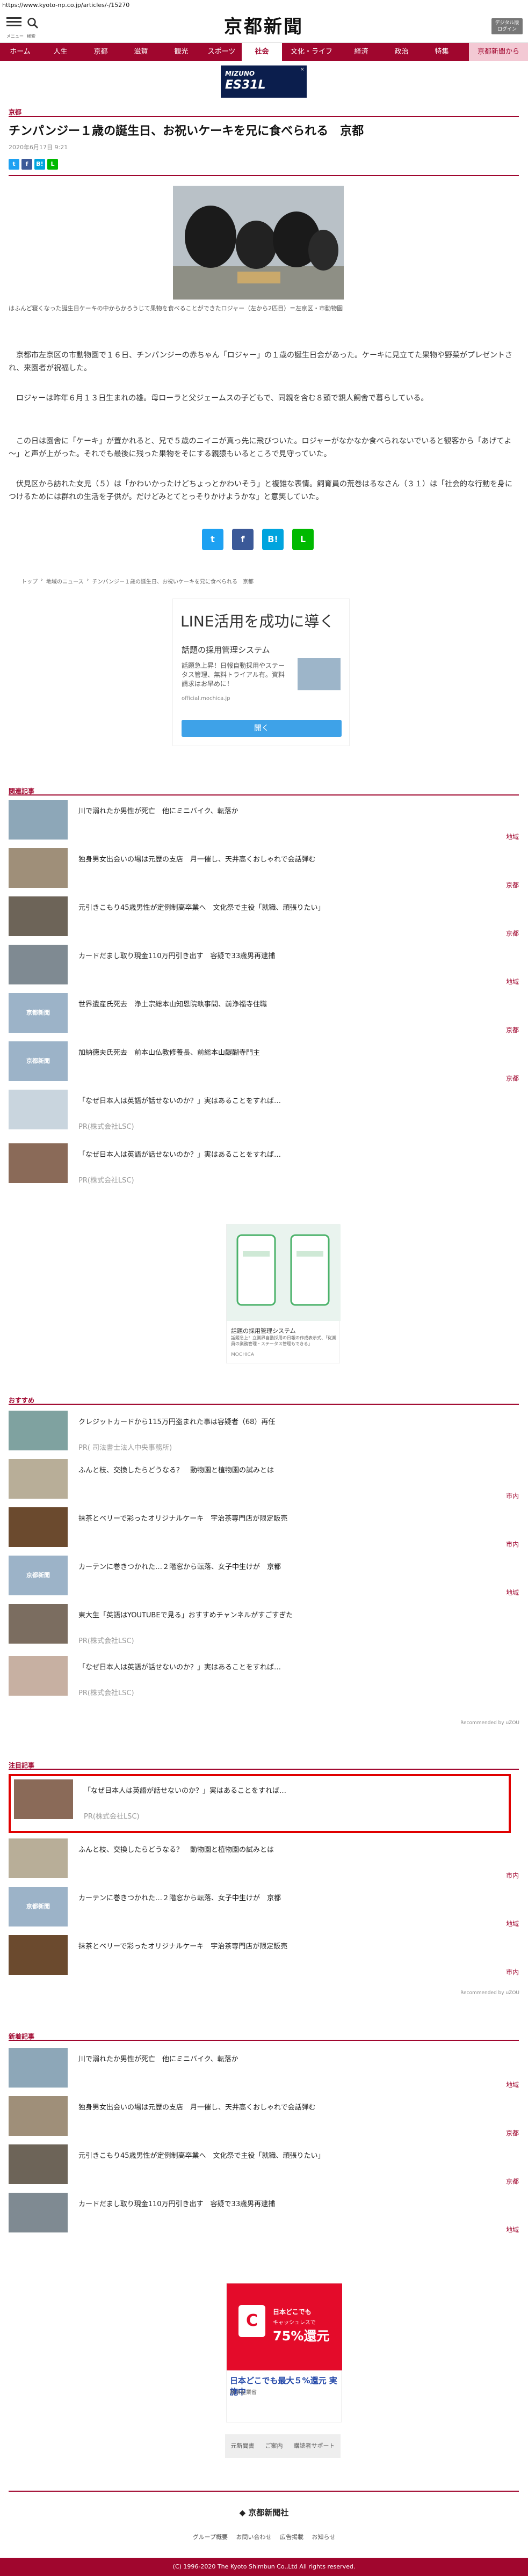  I want to click on related-item: 独身男女出会いの場は元歴の支店 月一催し、天井高くおしゃれで会話弾む 京都, so click(264, 872).